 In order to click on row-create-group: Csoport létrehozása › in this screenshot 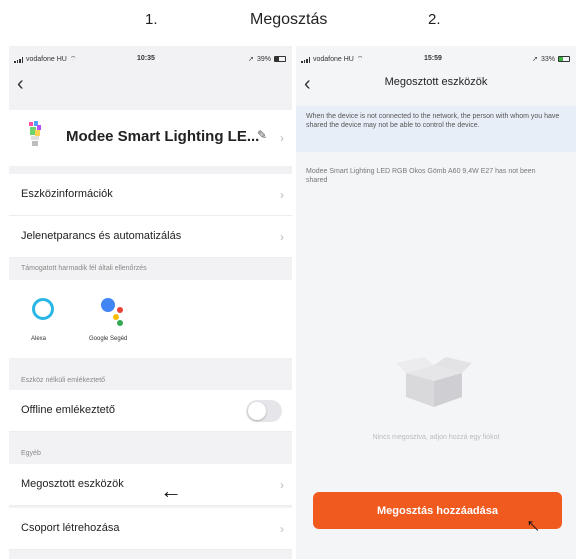, I will do `click(150, 529)`.